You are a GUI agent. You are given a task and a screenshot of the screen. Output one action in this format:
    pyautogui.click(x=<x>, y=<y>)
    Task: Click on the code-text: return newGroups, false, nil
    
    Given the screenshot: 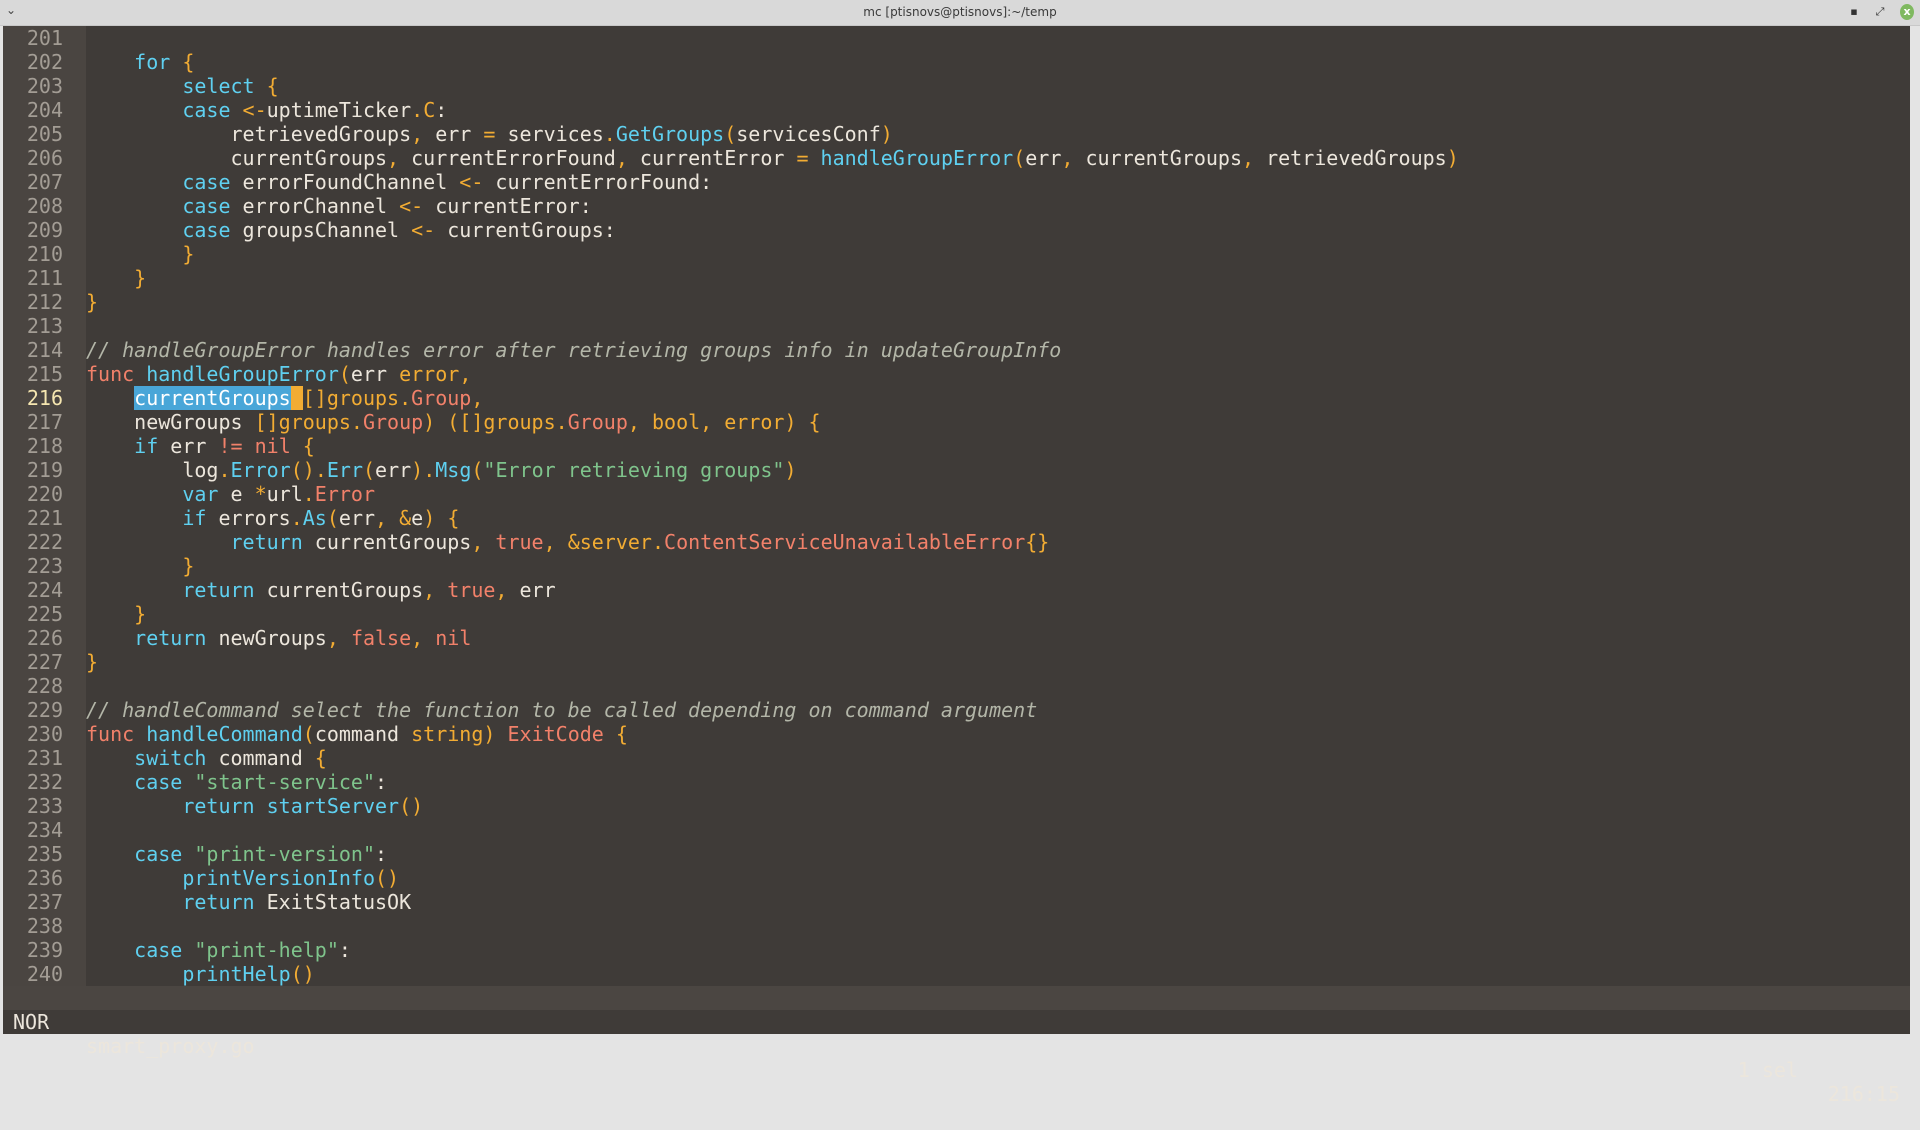 What is the action you would take?
    pyautogui.click(x=278, y=638)
    